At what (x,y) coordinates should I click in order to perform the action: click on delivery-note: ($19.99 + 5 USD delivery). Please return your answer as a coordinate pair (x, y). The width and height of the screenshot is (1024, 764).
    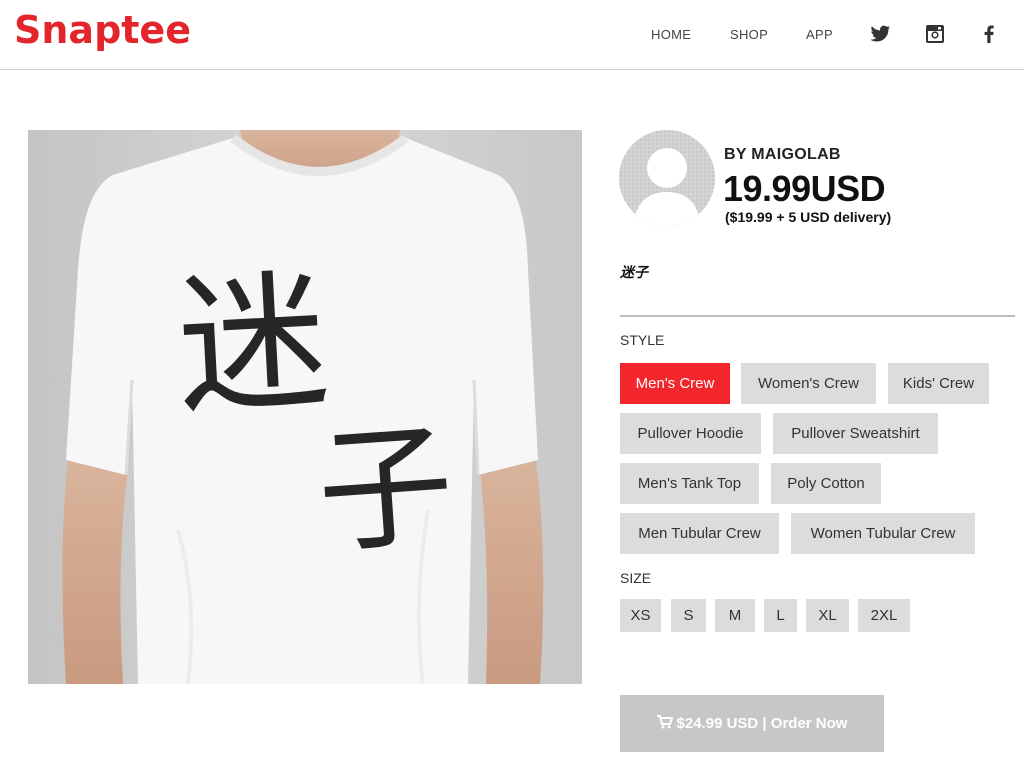
    Looking at the image, I should click on (808, 217).